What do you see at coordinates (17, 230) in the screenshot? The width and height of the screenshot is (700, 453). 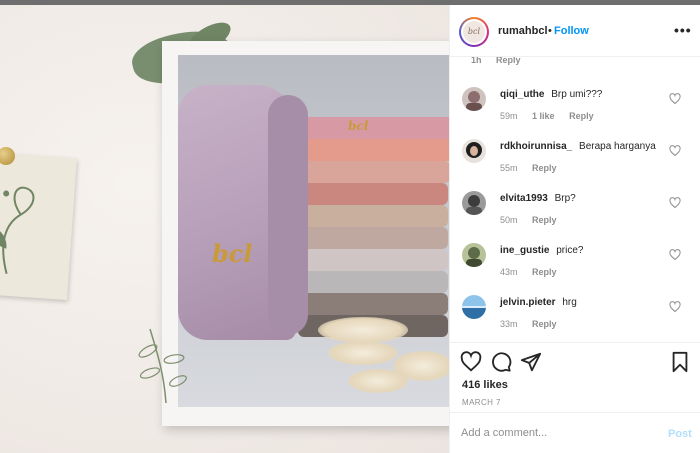 I see `floral-line-art` at bounding box center [17, 230].